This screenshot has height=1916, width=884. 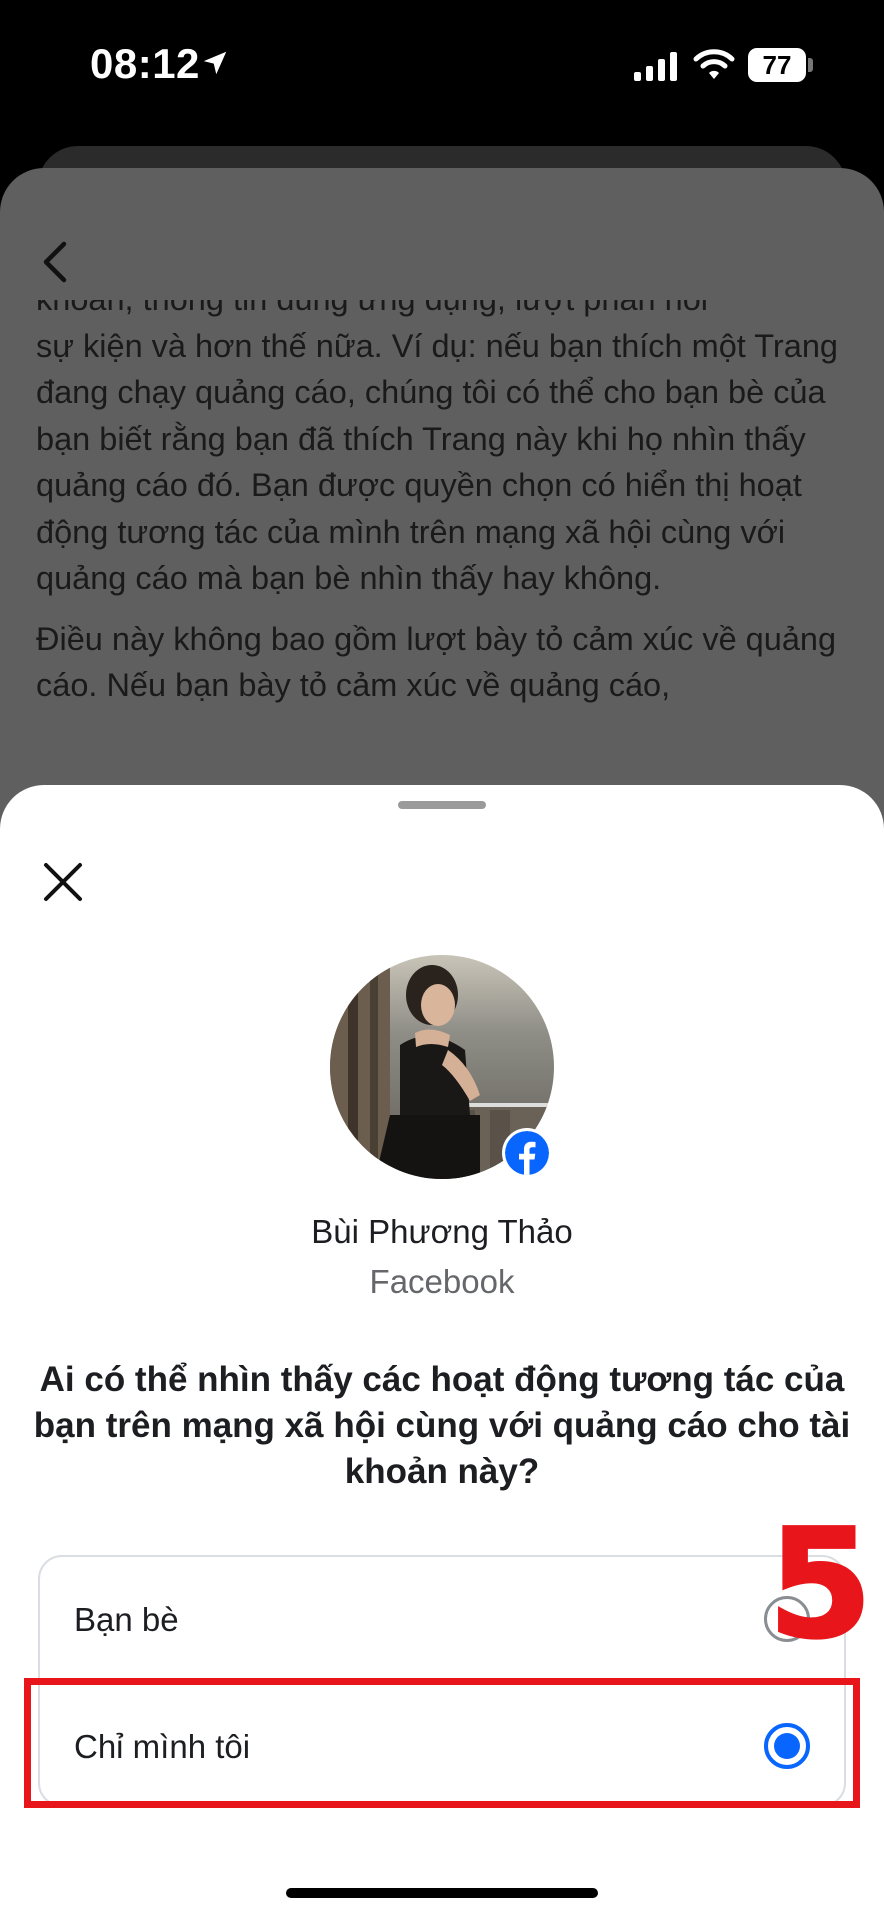 I want to click on sheet-grabber, so click(x=442, y=805).